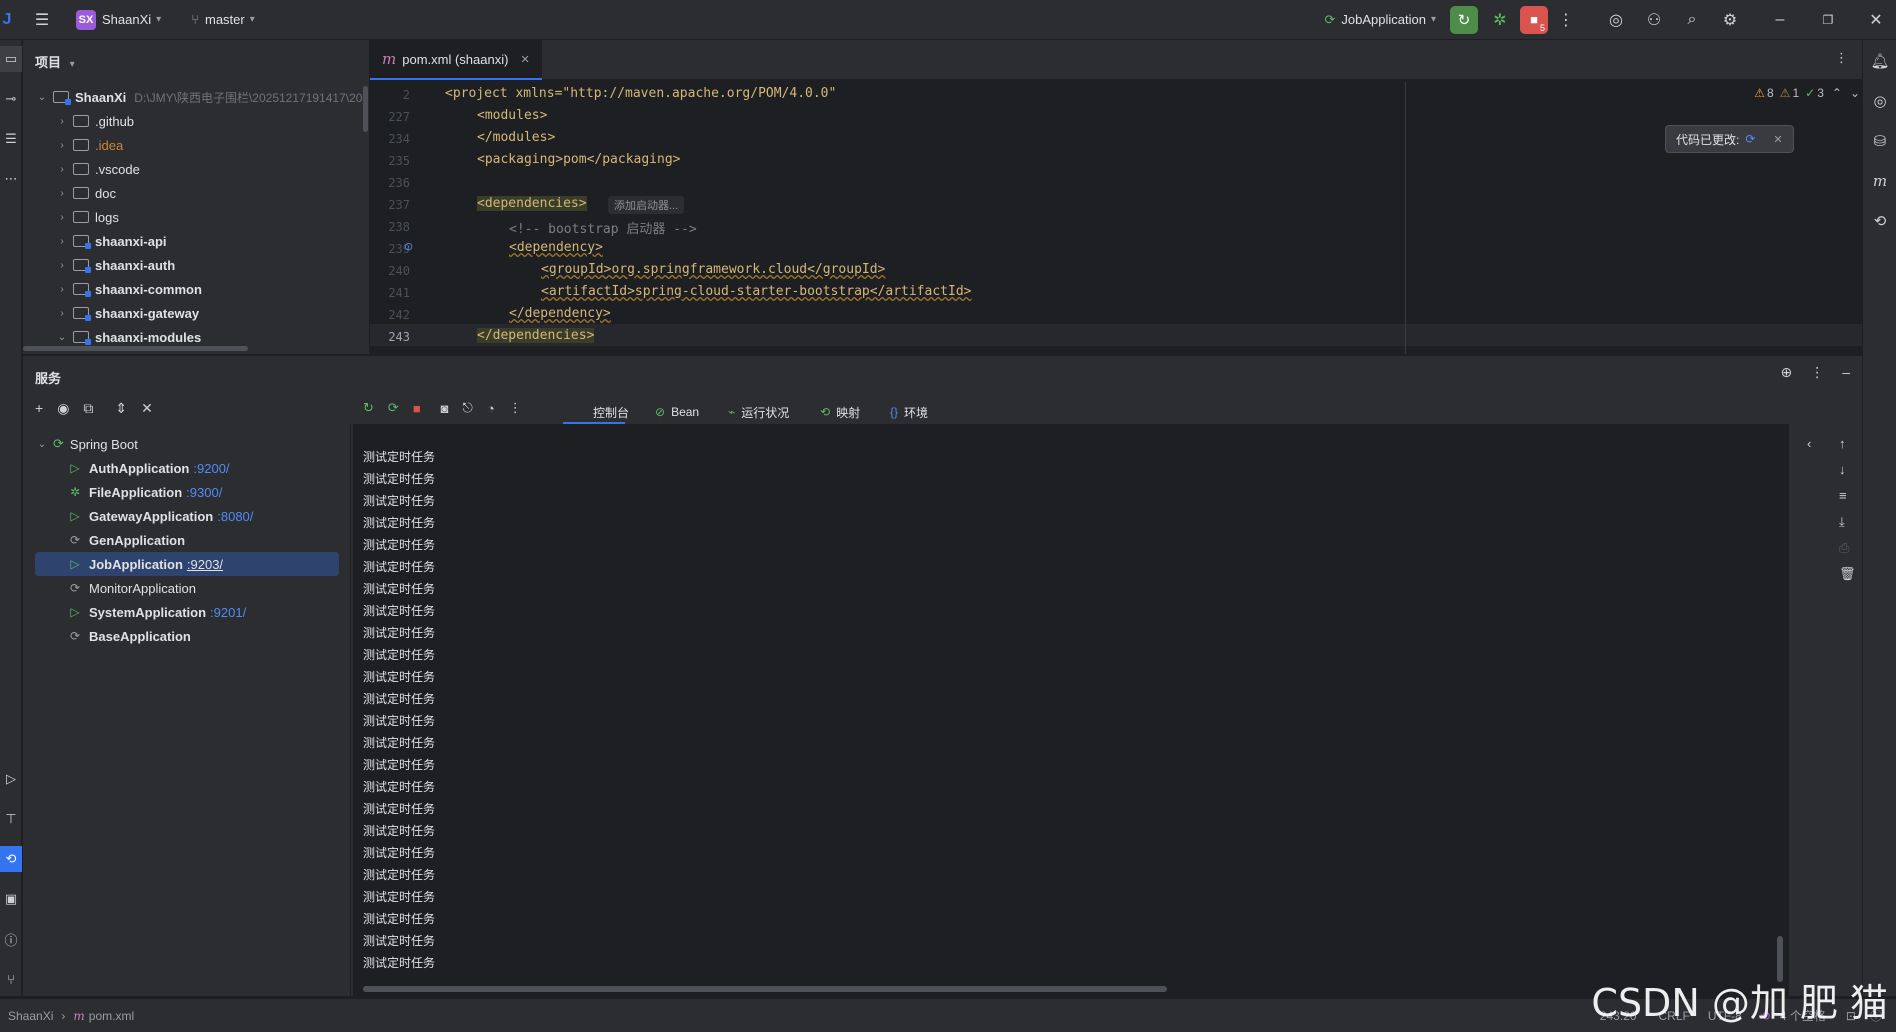 Image resolution: width=1896 pixels, height=1032 pixels. I want to click on collapse-all-icon: ✕, so click(147, 408).